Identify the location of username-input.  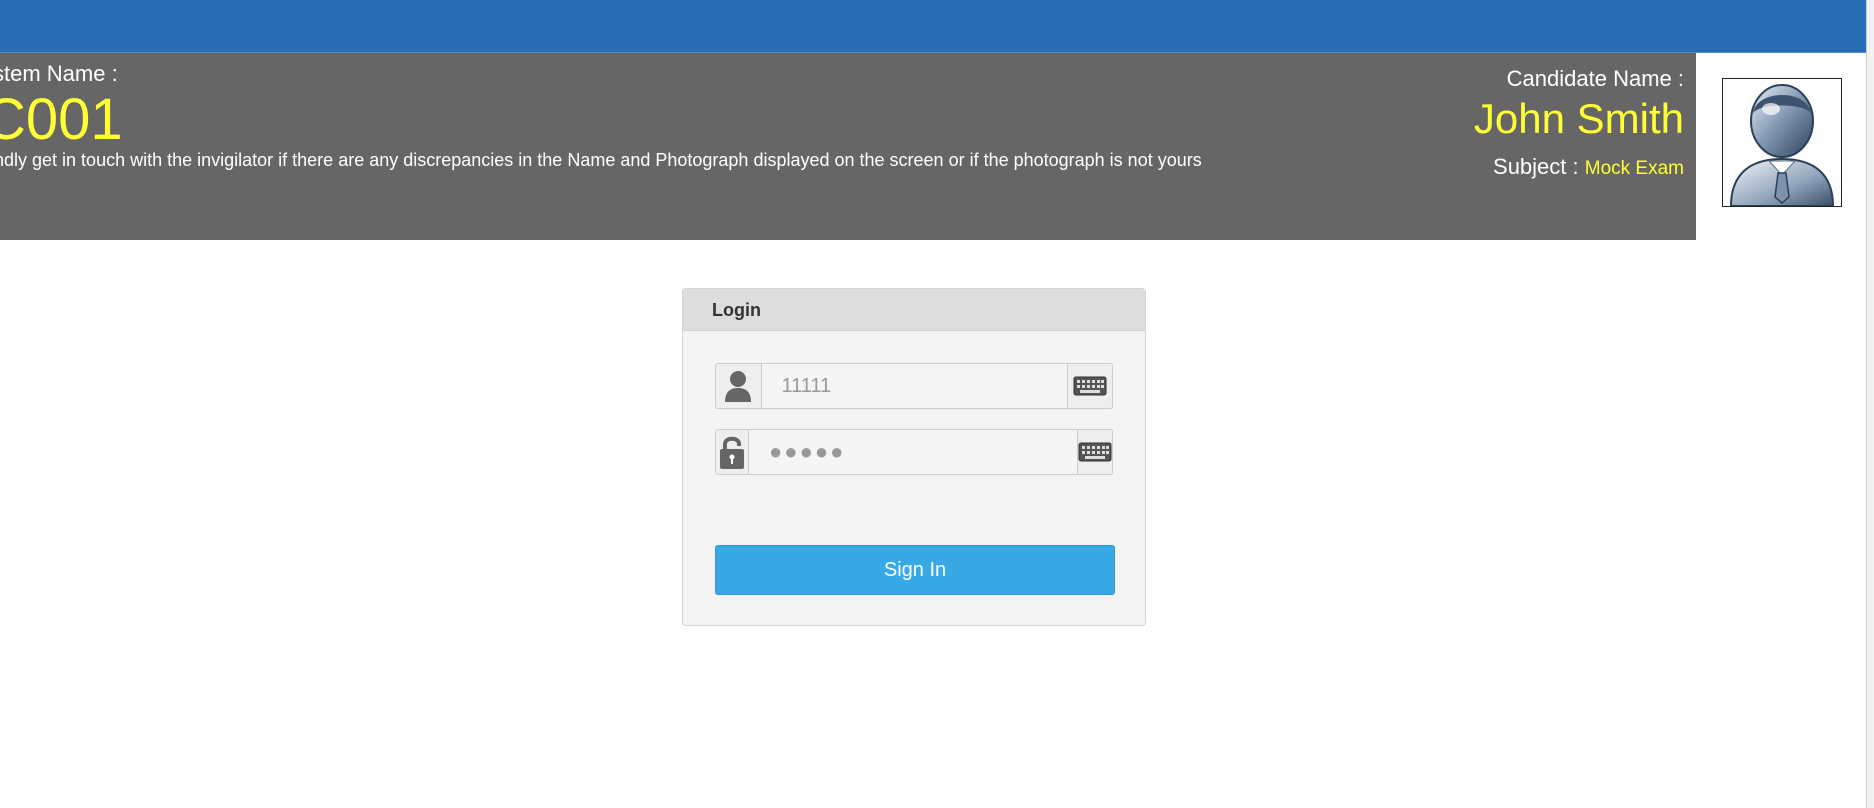
(914, 386).